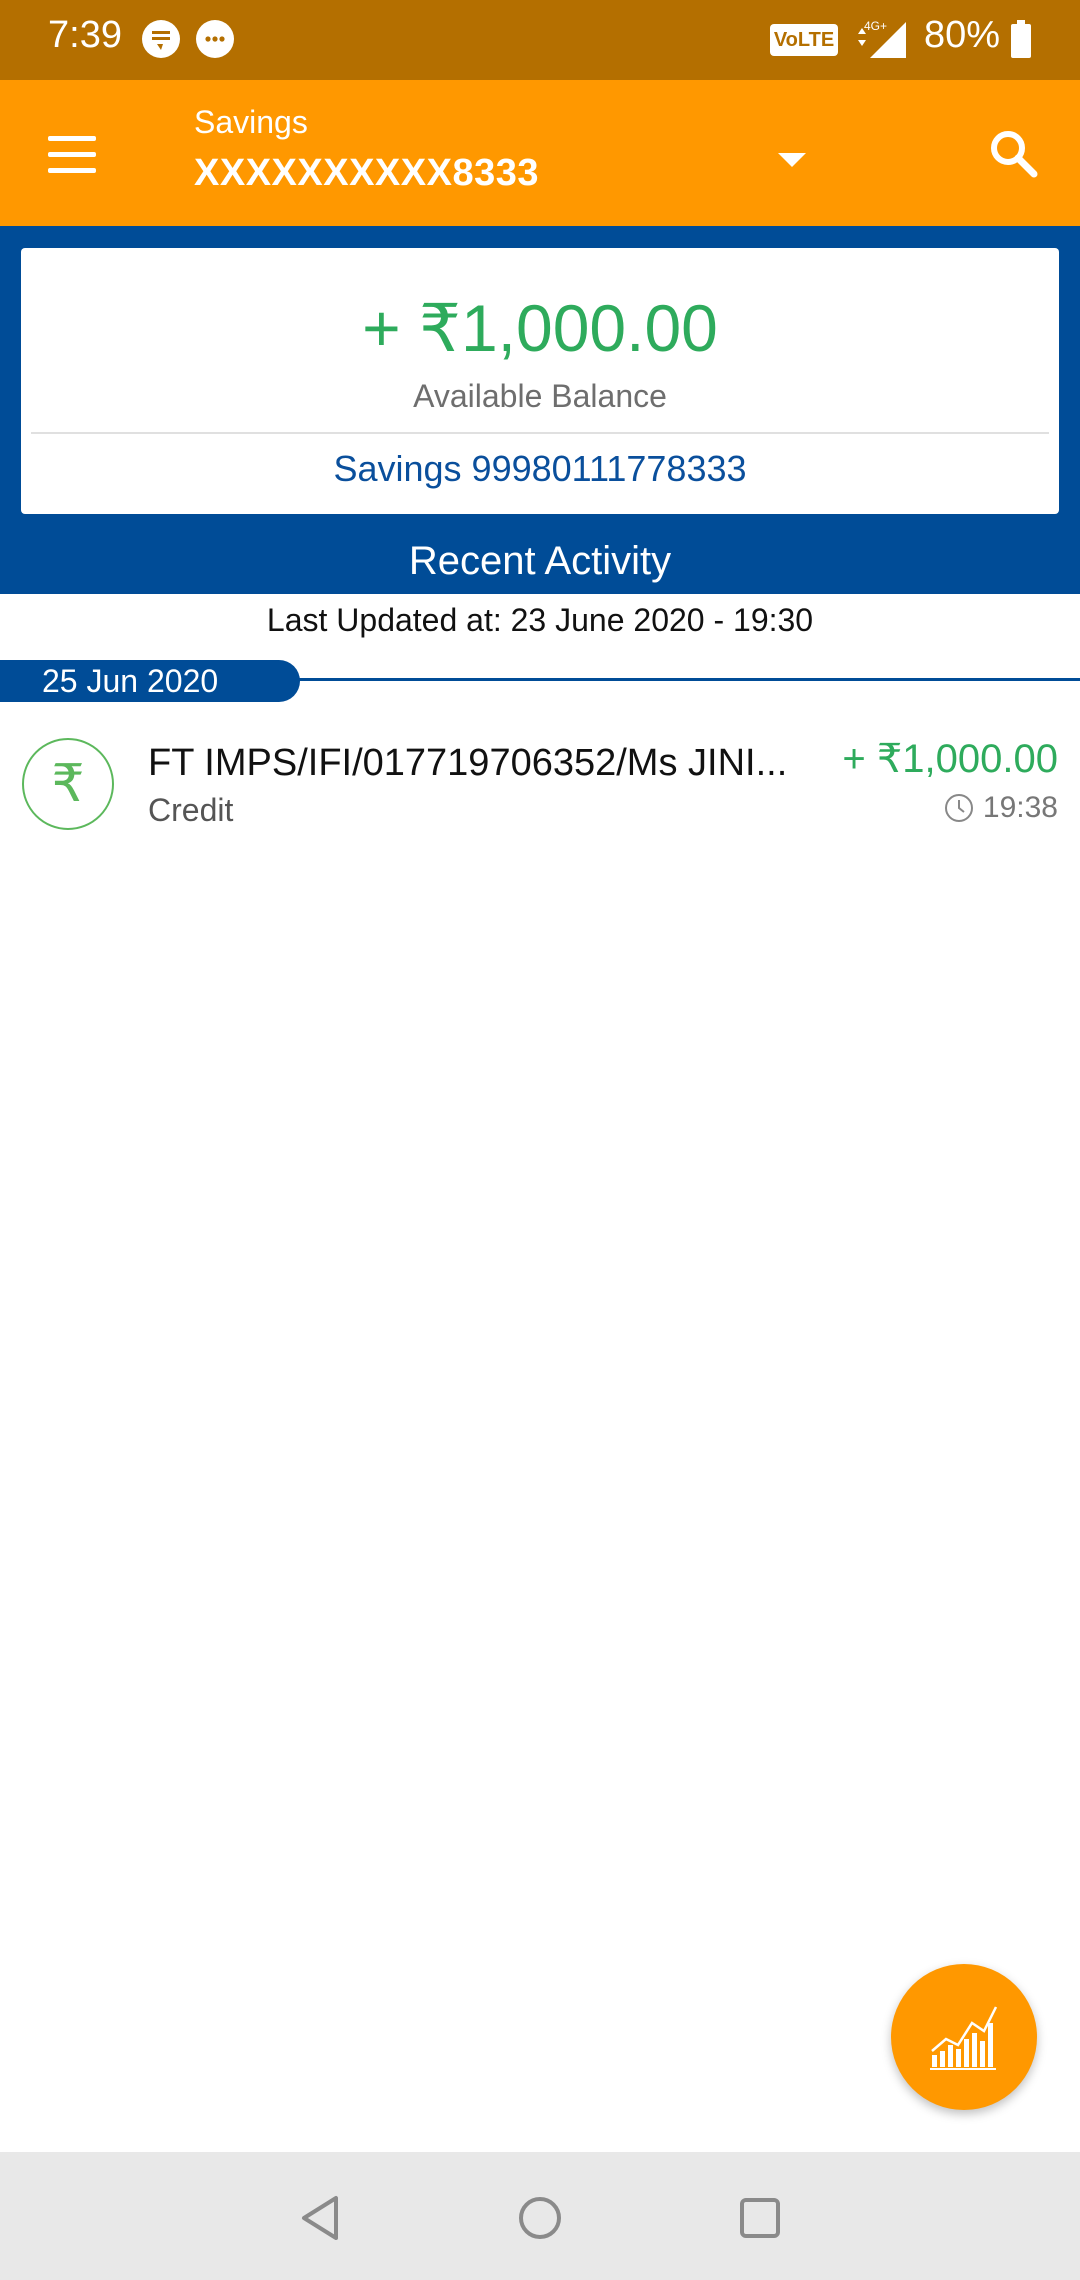 This screenshot has width=1080, height=2280. What do you see at coordinates (322, 2218) in the screenshot?
I see `back-icon` at bounding box center [322, 2218].